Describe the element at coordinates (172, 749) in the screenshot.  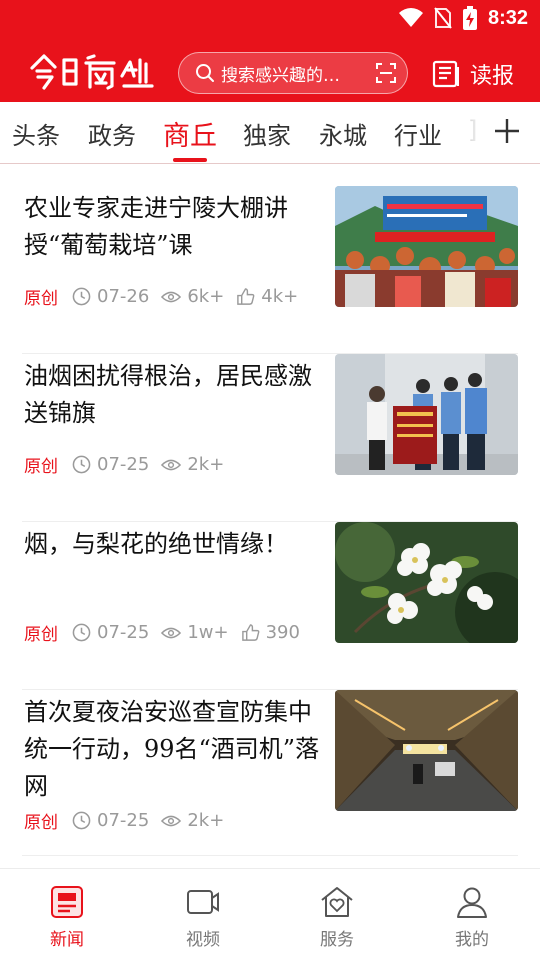
I see `article-title: 首次夏夜治安巡查宣防集中统一行动，99名“酒司机”落网` at that location.